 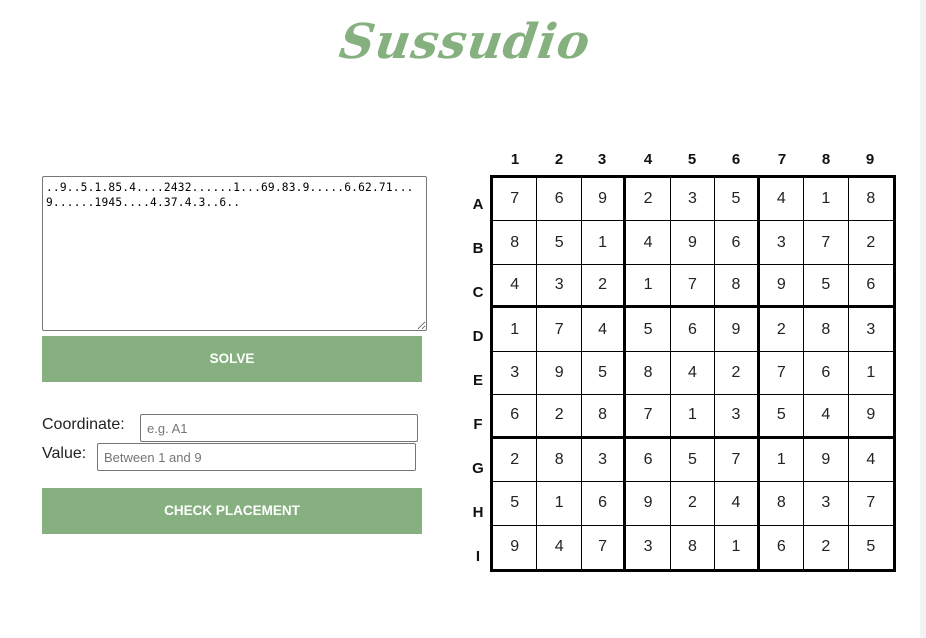 I want to click on coordinate-input, so click(x=279, y=428).